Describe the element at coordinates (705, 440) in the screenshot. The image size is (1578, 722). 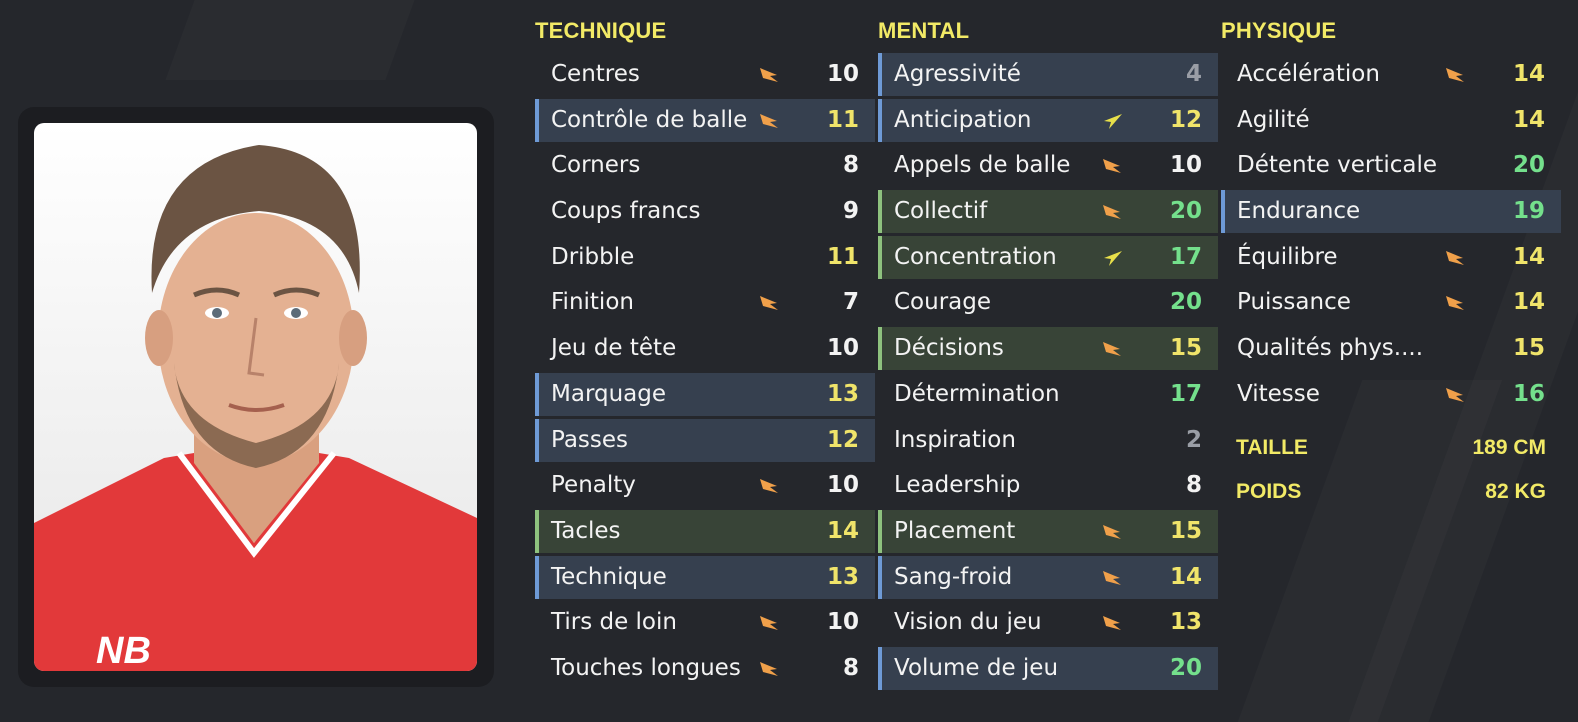
I see `attribute-row-passes: Passes 12` at that location.